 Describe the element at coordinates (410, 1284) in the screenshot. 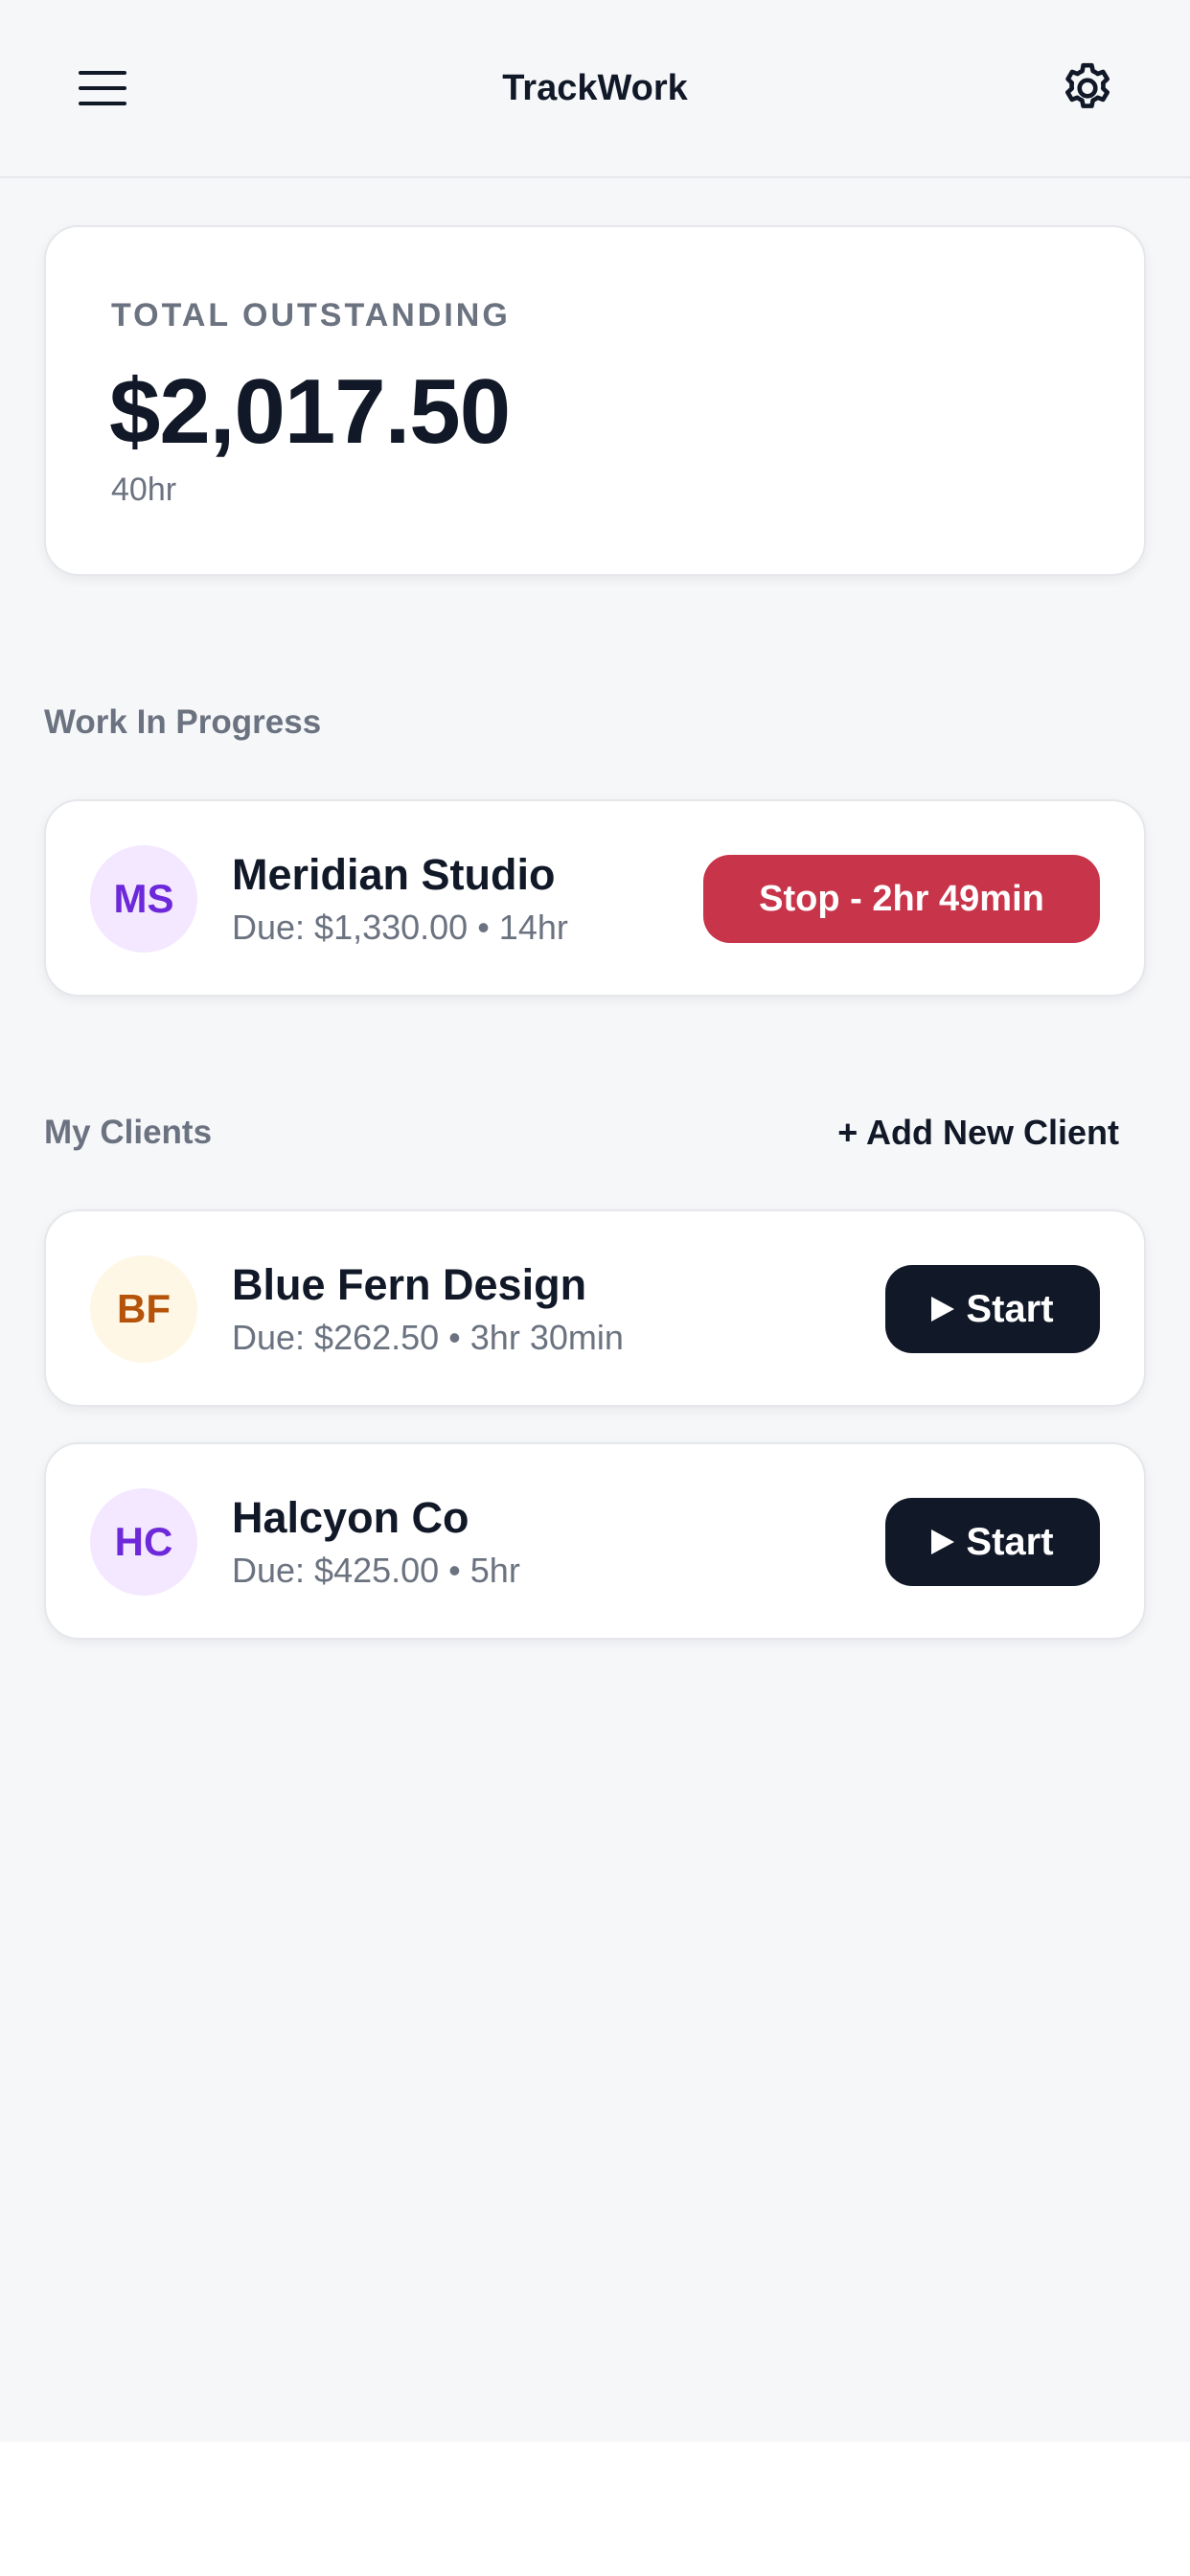

I see `blue-fern-design-name: Blue Fern Design` at that location.